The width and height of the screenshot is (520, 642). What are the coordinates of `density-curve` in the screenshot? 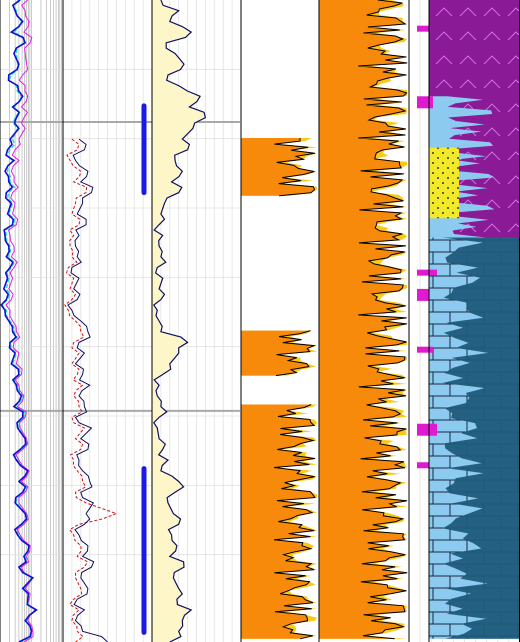 It's located at (91, 390).